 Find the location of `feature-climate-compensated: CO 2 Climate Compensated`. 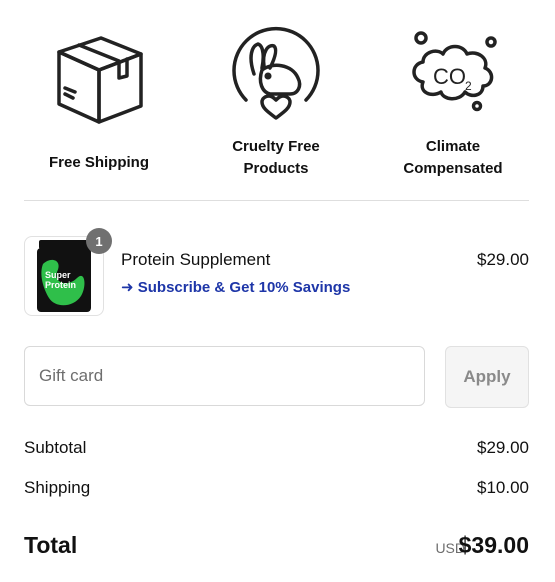

feature-climate-compensated: CO 2 Climate Compensated is located at coordinates (453, 103).